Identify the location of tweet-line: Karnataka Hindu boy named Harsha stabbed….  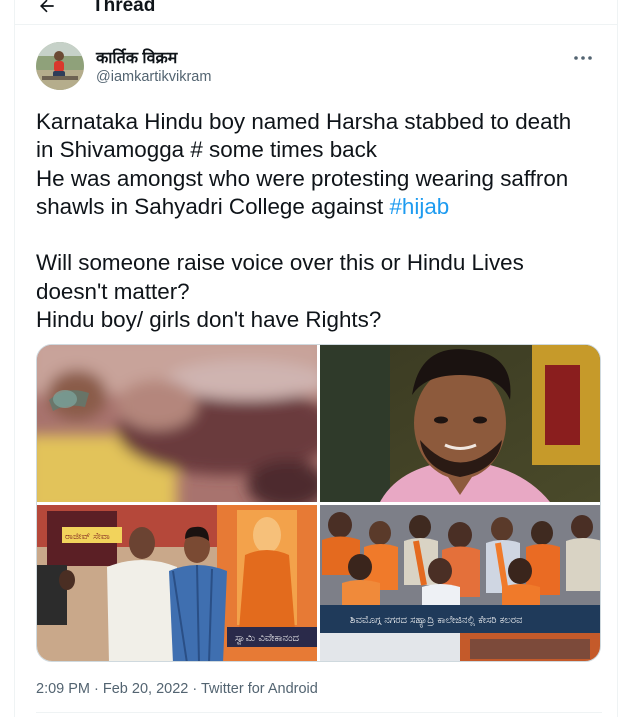
(304, 121).